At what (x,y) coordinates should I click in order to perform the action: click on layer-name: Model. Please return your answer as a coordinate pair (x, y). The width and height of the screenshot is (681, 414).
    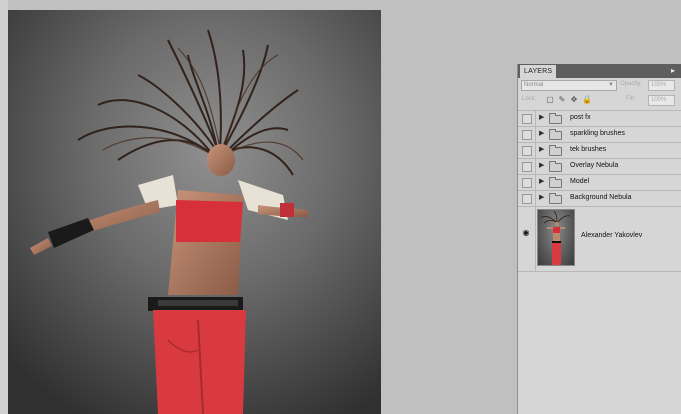
    Looking at the image, I should click on (580, 181).